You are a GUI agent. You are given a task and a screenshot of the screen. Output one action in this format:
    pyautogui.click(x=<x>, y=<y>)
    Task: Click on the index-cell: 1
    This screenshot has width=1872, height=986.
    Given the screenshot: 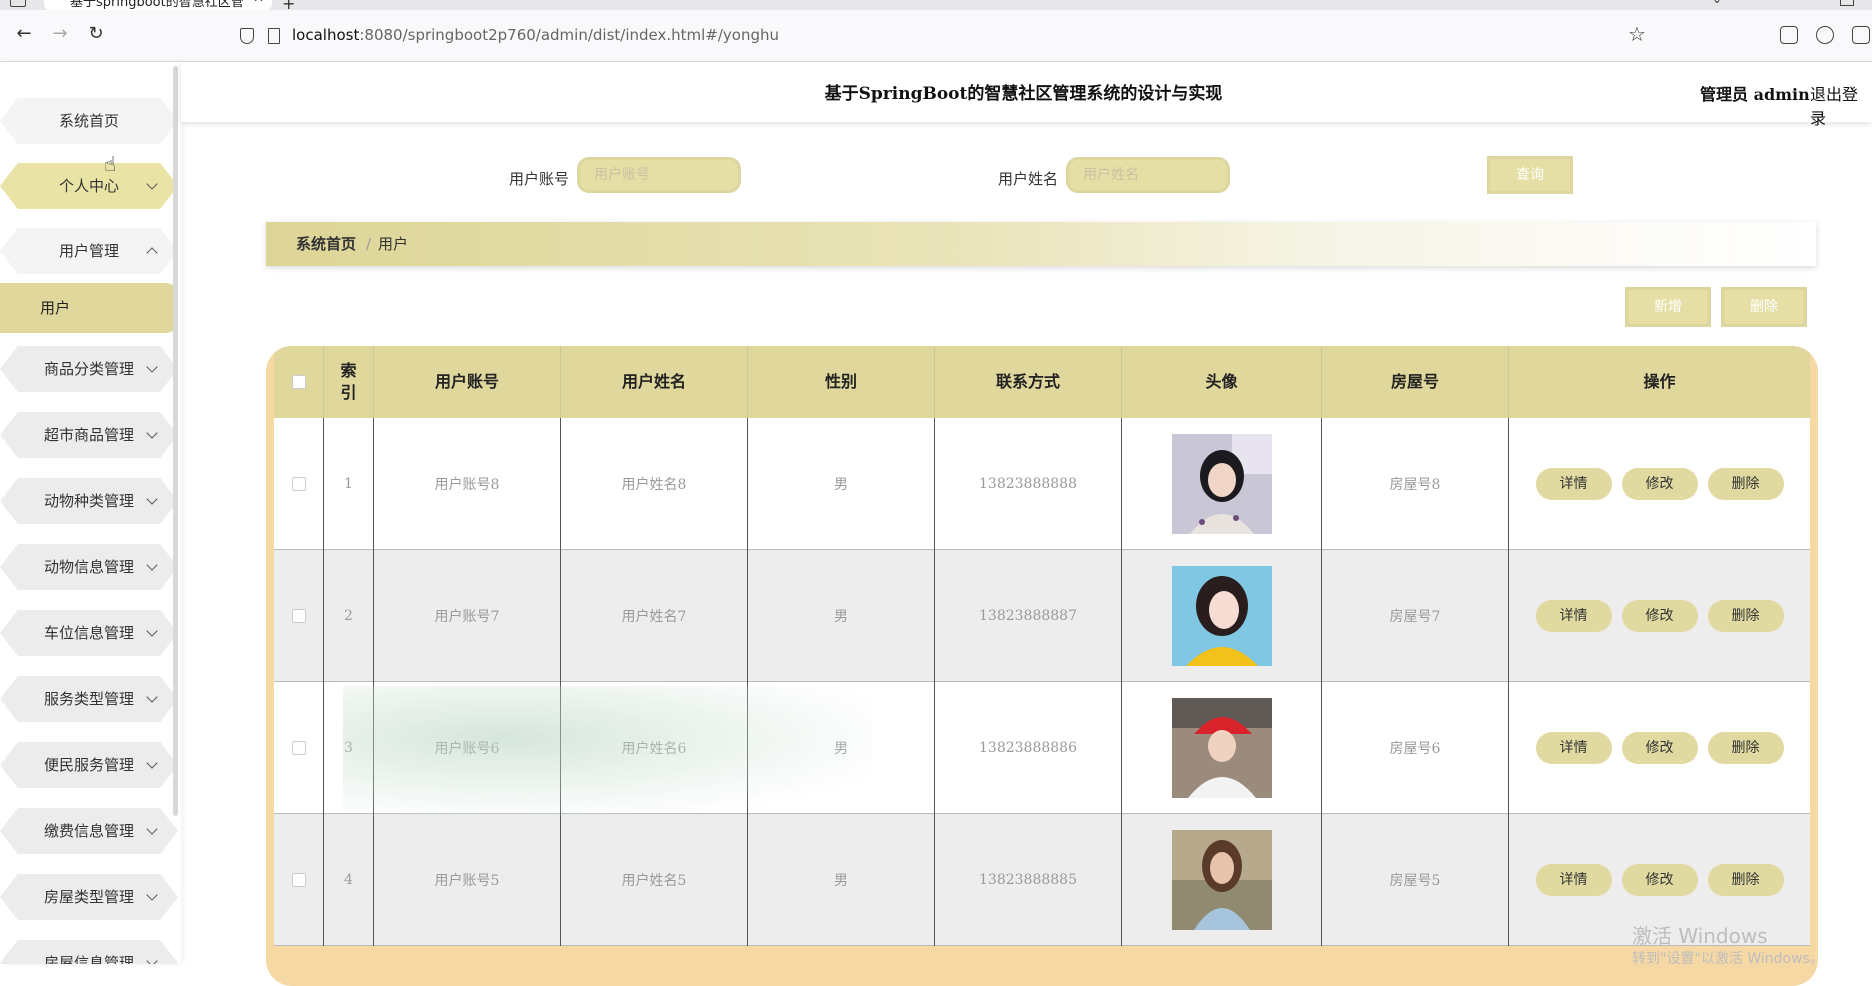 What is the action you would take?
    pyautogui.click(x=349, y=484)
    